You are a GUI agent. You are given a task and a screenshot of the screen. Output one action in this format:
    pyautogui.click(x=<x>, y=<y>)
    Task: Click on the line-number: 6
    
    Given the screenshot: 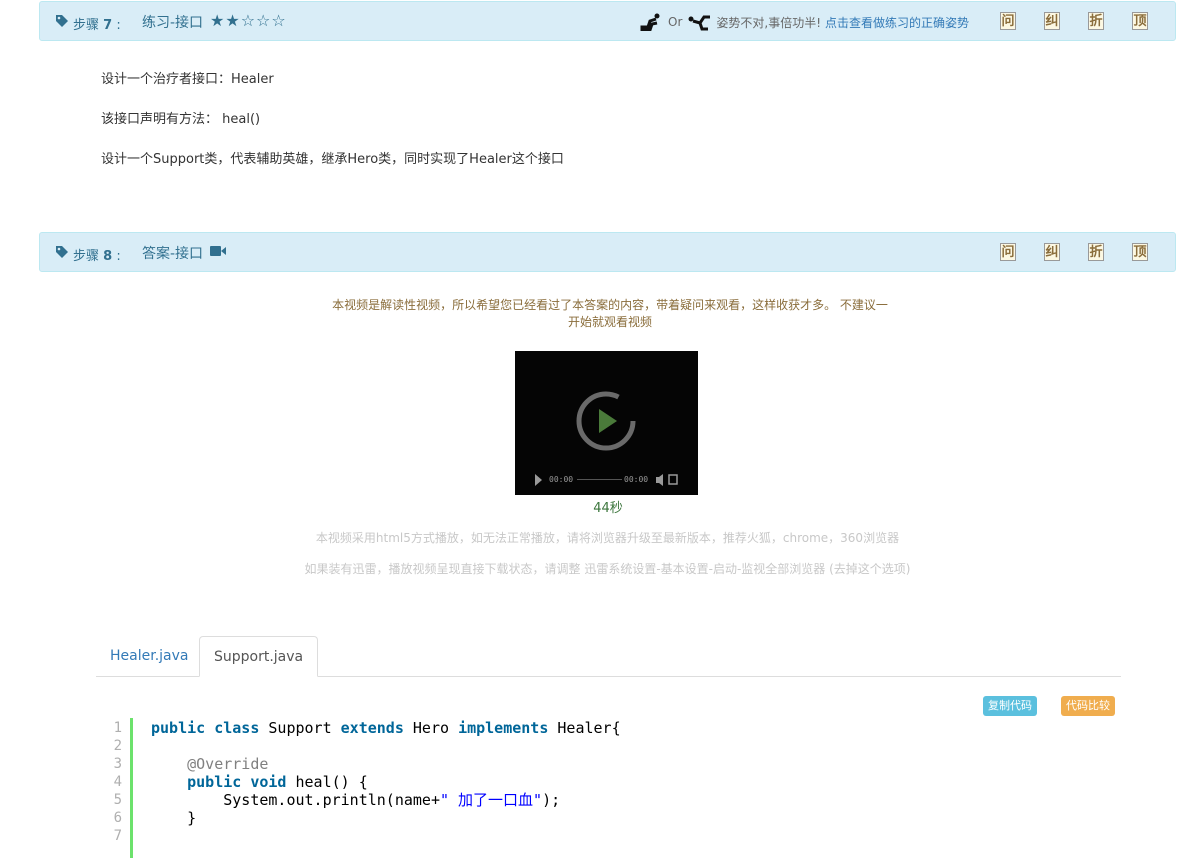 What is the action you would take?
    pyautogui.click(x=117, y=818)
    